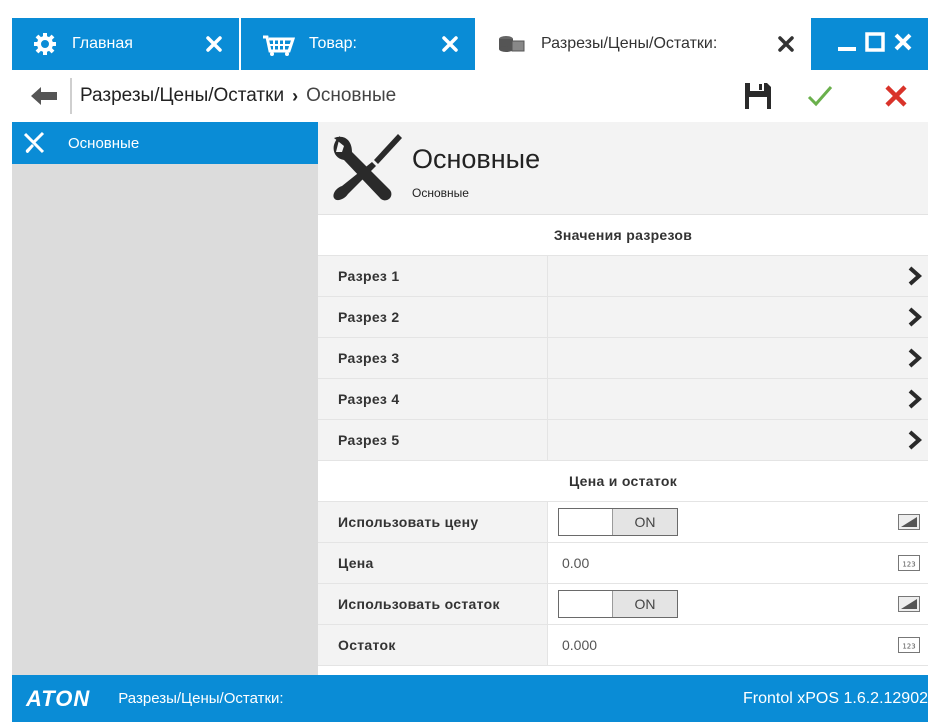 The height and width of the screenshot is (722, 928). What do you see at coordinates (104, 143) in the screenshot?
I see `sidebar-item-label: Основные` at bounding box center [104, 143].